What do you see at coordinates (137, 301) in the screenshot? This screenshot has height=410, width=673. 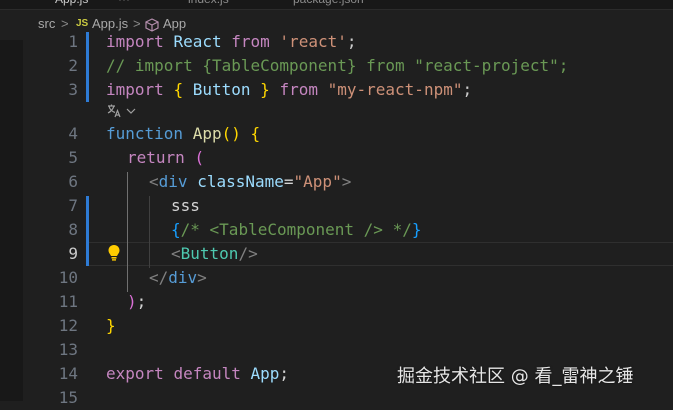 I see `code-text: );` at bounding box center [137, 301].